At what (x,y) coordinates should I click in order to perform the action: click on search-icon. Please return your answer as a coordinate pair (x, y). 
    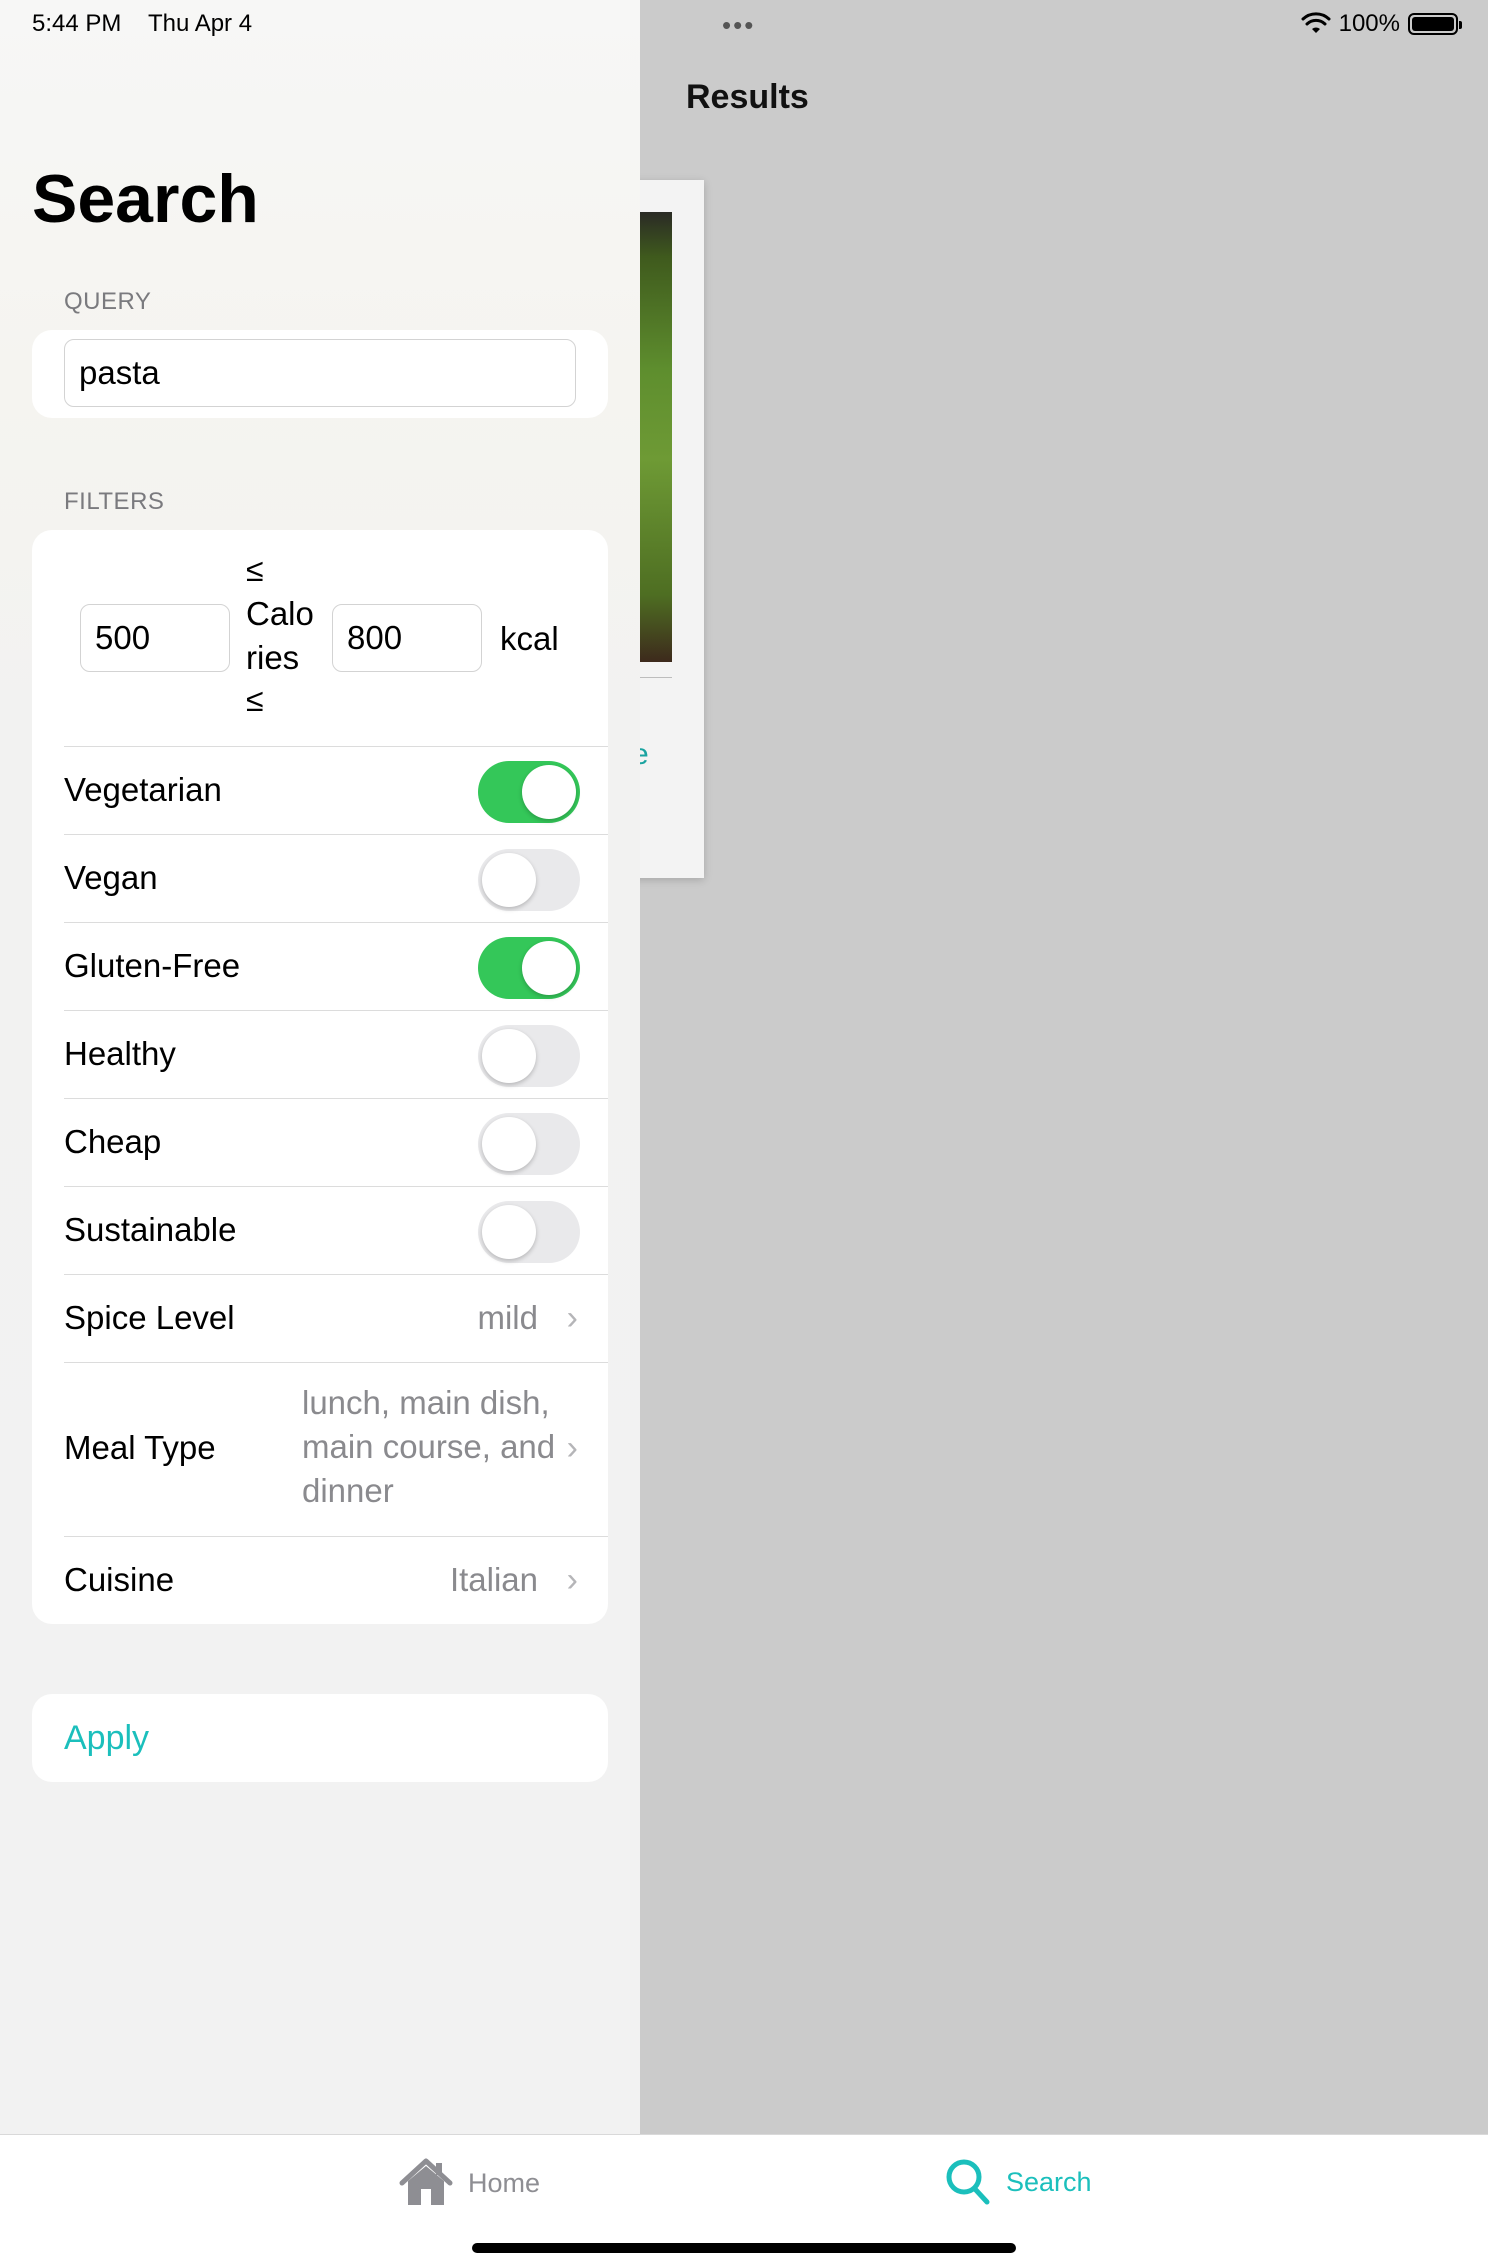
    Looking at the image, I should click on (968, 2182).